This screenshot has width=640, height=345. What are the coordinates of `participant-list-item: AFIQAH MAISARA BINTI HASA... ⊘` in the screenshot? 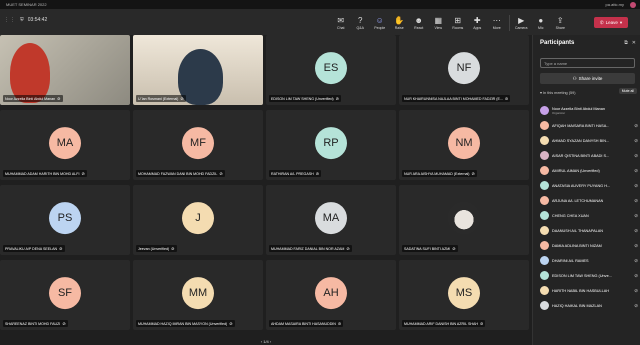 It's located at (589, 125).